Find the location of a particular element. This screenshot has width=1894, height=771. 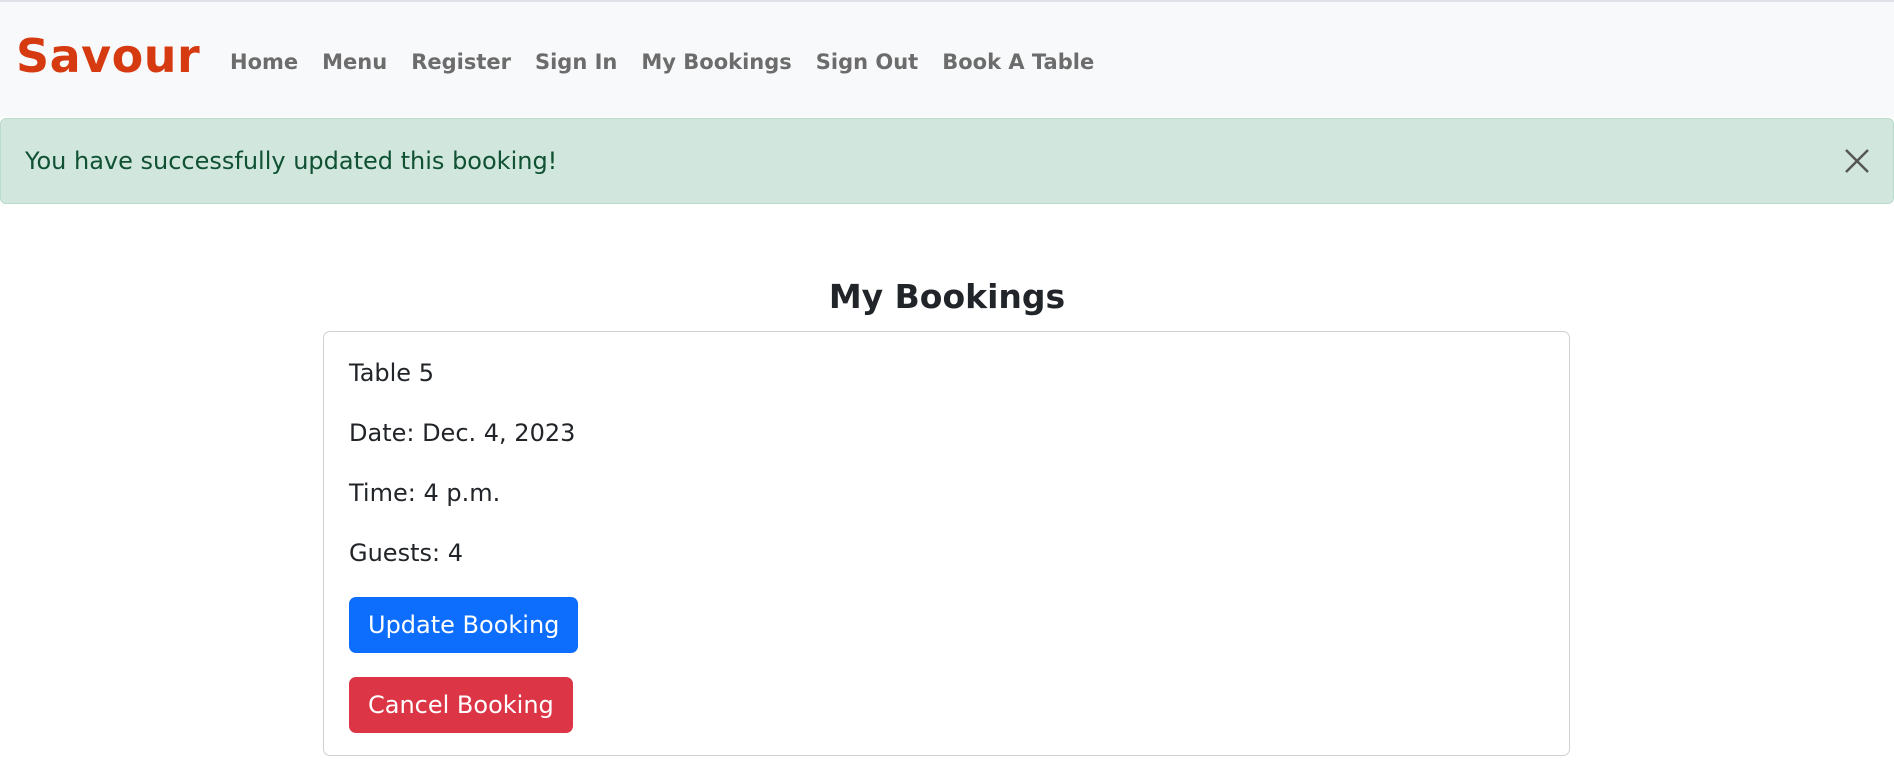

cancel-booking-button: Cancel Booking is located at coordinates (461, 705).